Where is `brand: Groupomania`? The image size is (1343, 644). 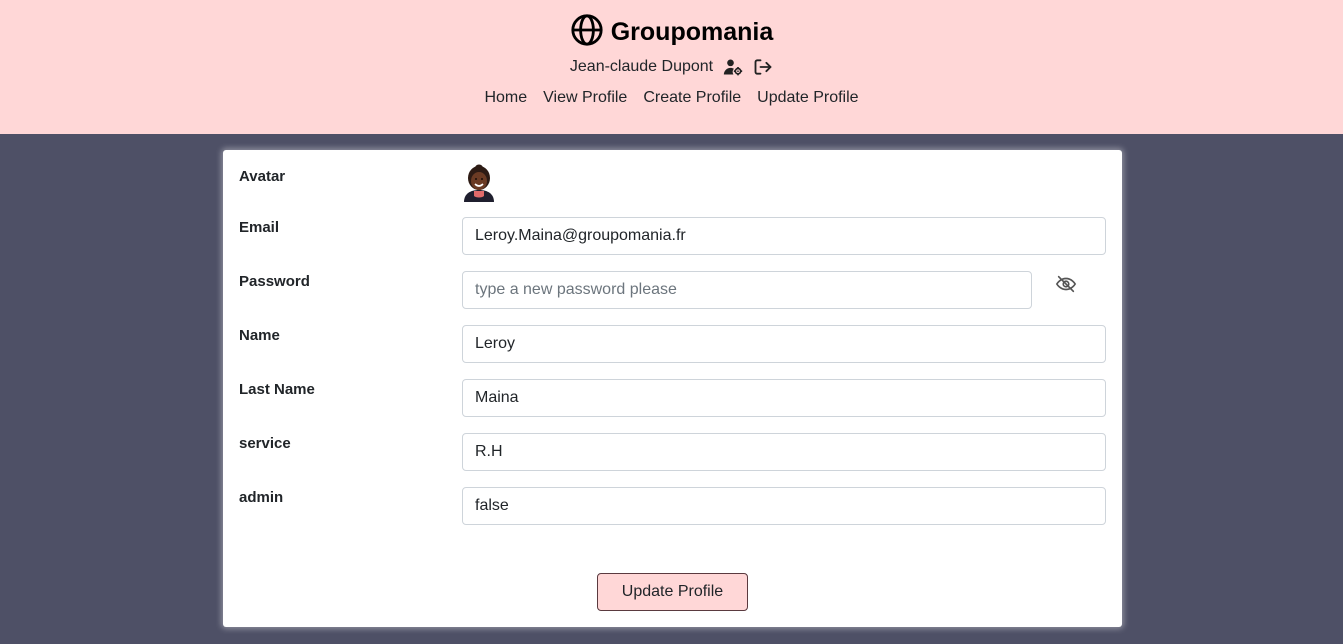 brand: Groupomania is located at coordinates (671, 32).